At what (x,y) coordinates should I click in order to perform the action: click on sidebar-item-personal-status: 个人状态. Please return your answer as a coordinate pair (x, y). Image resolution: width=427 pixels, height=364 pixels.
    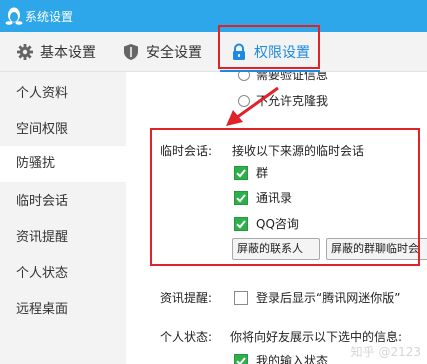
    Looking at the image, I should click on (63, 274).